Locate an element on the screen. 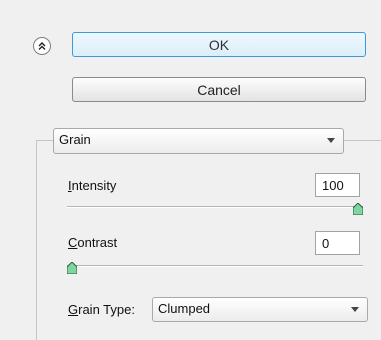  contrast-slider-track is located at coordinates (215, 266).